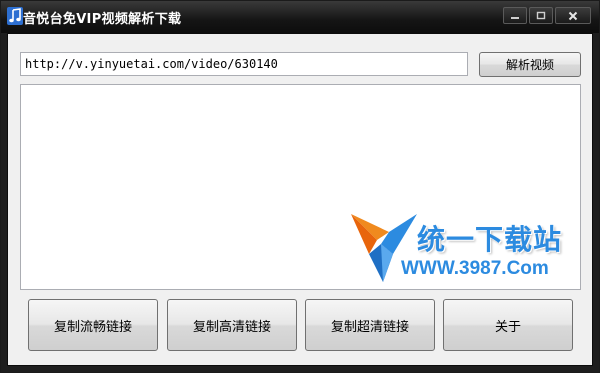  I want to click on window-title: 音悦台免VIP视频解析下载, so click(102, 19).